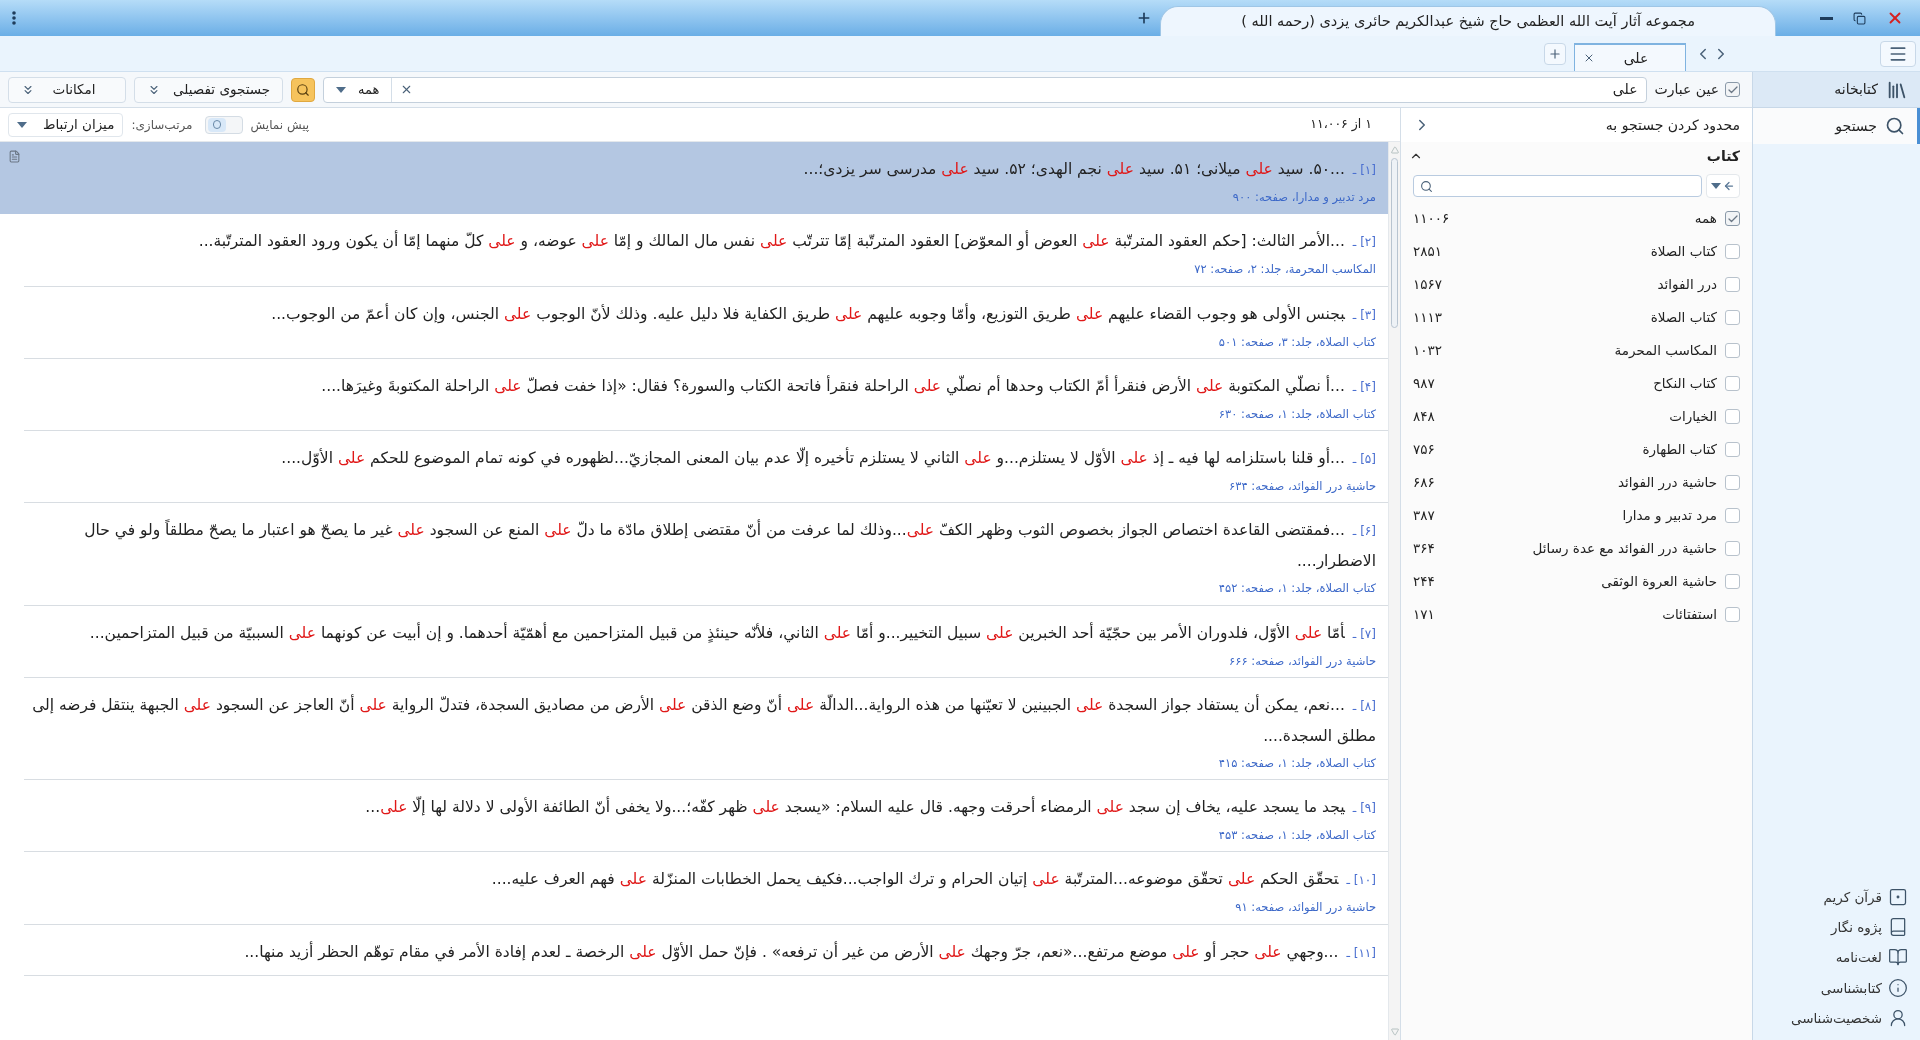 This screenshot has height=1040, width=1920. What do you see at coordinates (700, 908) in the screenshot?
I see `result-source: حاشیة درر الفوائد، صفحه: ۹۱` at bounding box center [700, 908].